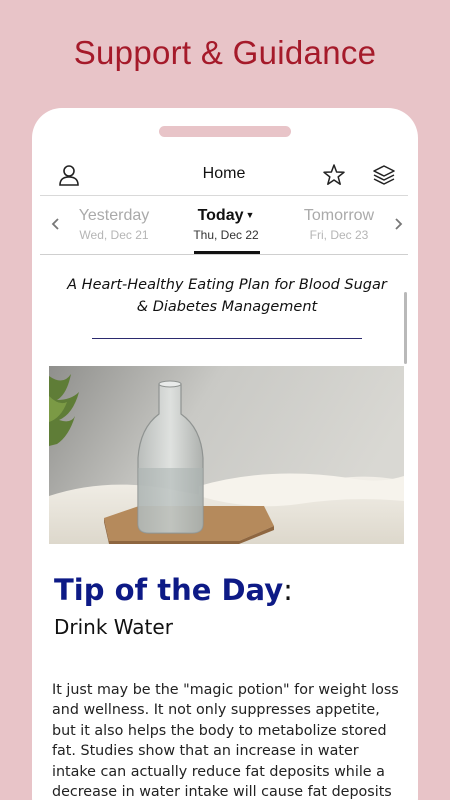 This screenshot has height=800, width=450. I want to click on day-yesterday-label: Yesterday, so click(114, 215).